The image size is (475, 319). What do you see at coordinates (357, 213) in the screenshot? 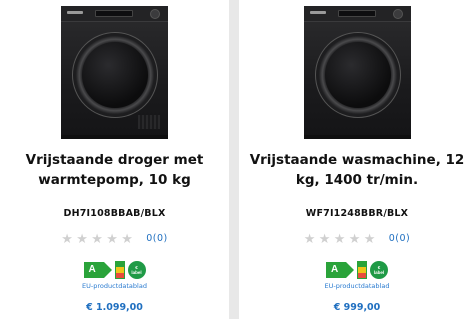
I see `product-sku: WF7I1248BBR/BLX` at bounding box center [357, 213].